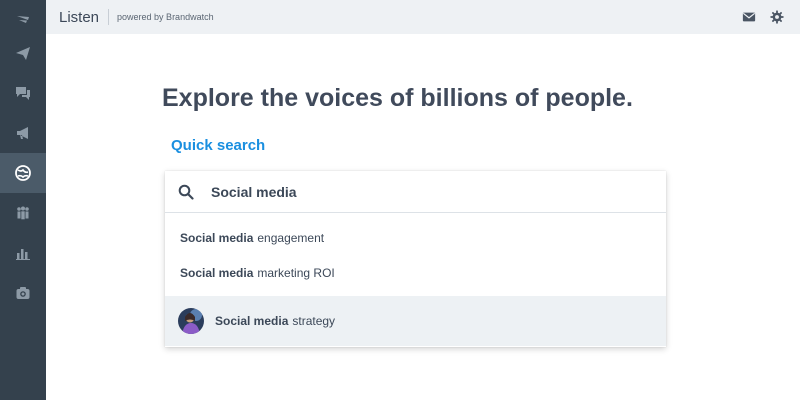 The width and height of the screenshot is (800, 400). Describe the element at coordinates (749, 17) in the screenshot. I see `mail-icon` at that location.